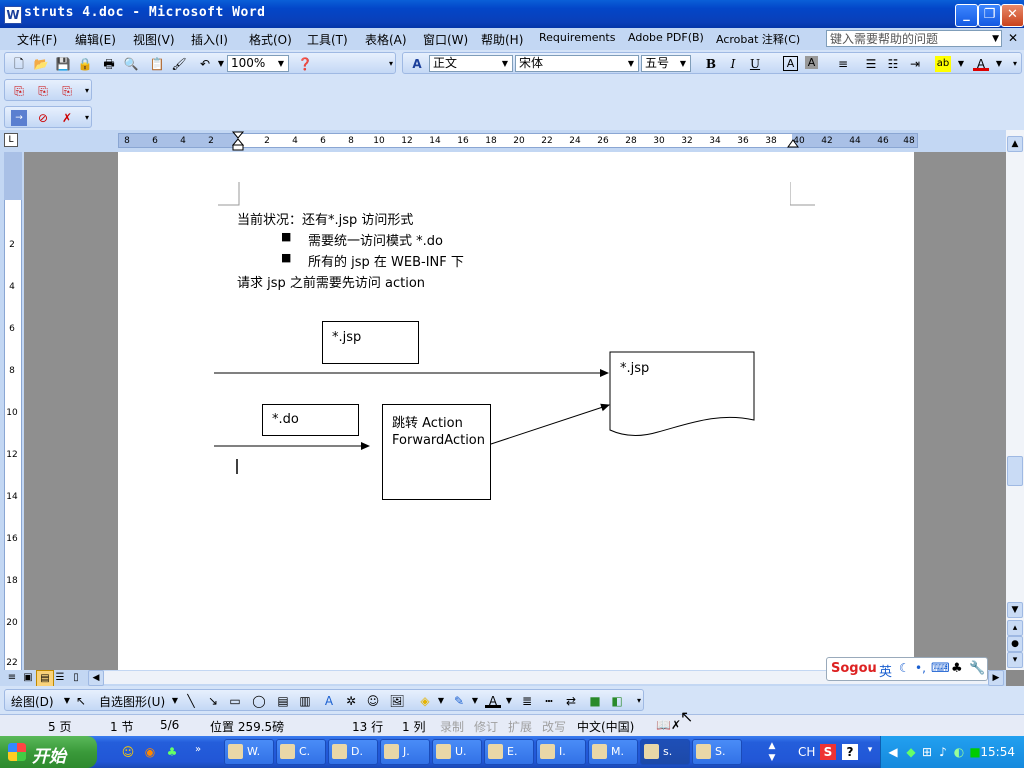 The image size is (1024, 768). Describe the element at coordinates (828, 752) in the screenshot. I see `sogou-tray-icon: S` at that location.